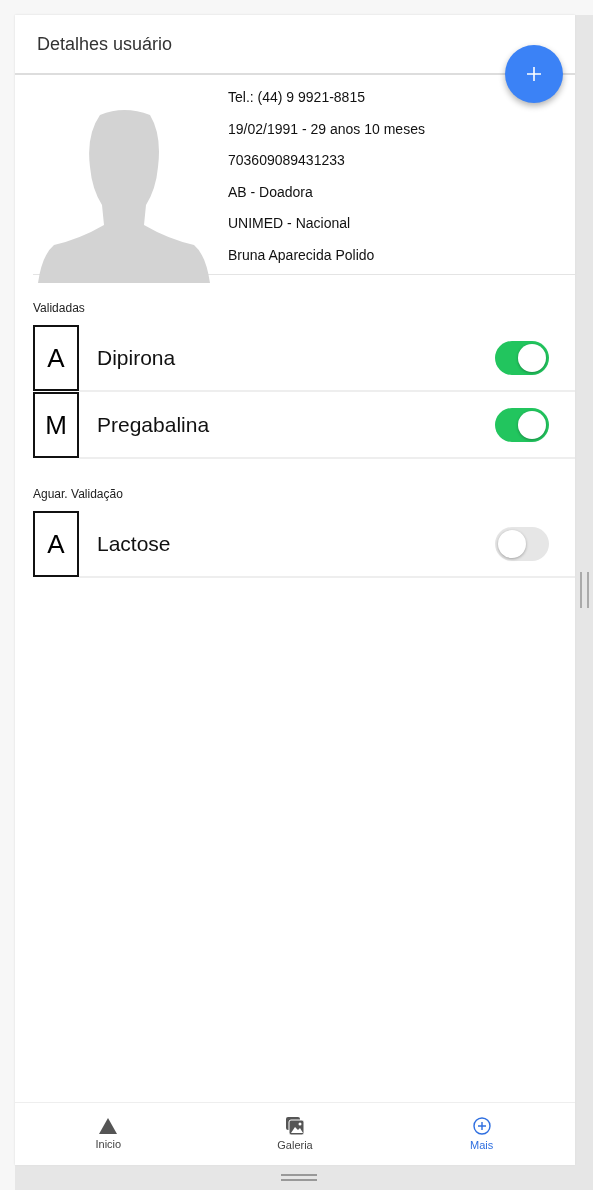 The width and height of the screenshot is (593, 1190). What do you see at coordinates (134, 543) in the screenshot?
I see `item-name: Lactose` at bounding box center [134, 543].